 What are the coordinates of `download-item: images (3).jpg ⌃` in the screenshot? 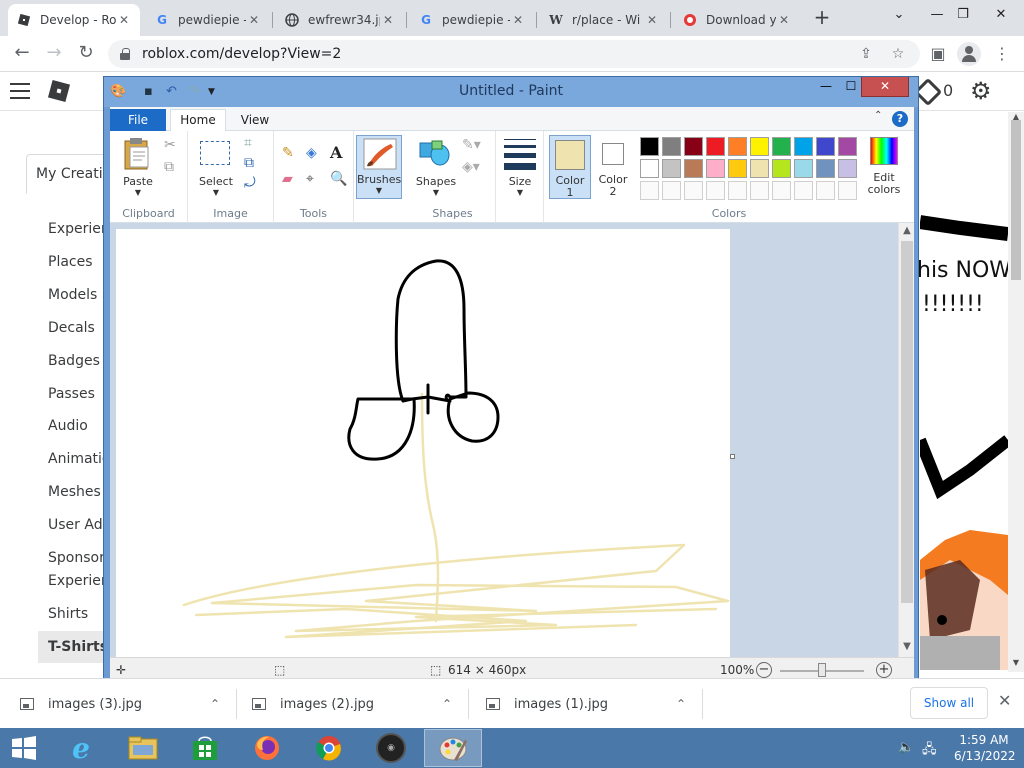 It's located at (120, 704).